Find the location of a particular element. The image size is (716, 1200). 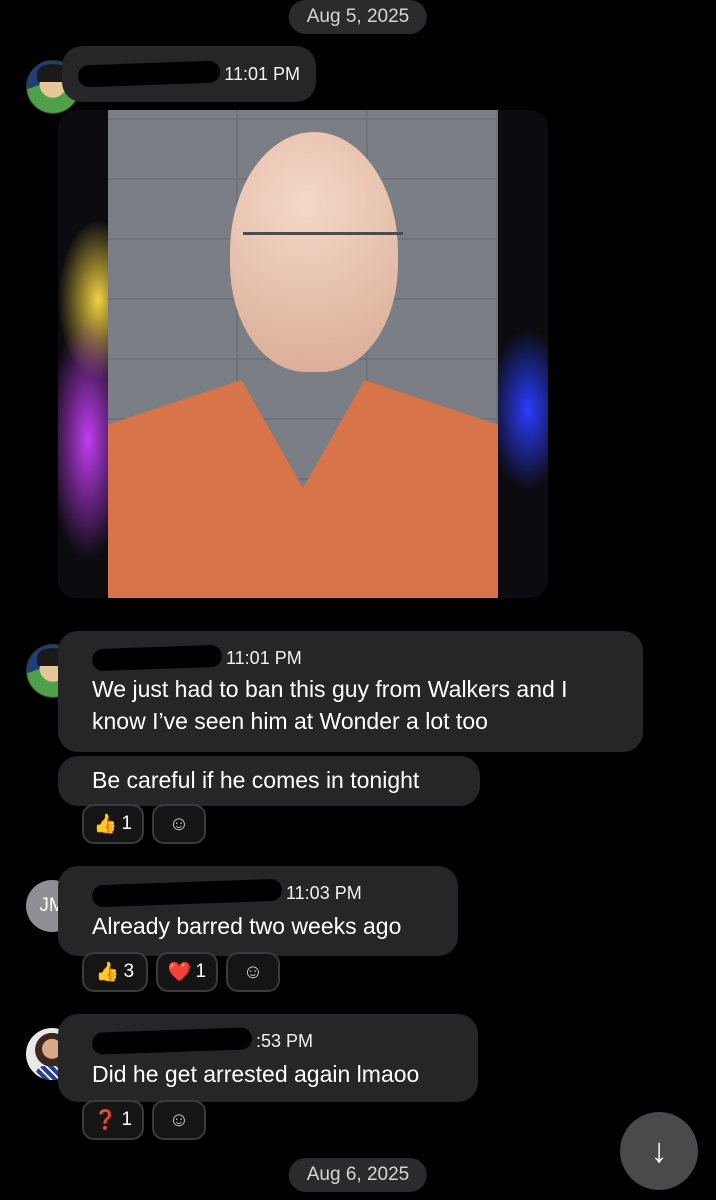

message-text: Did he get arrested again lmaoo is located at coordinates (256, 1074).